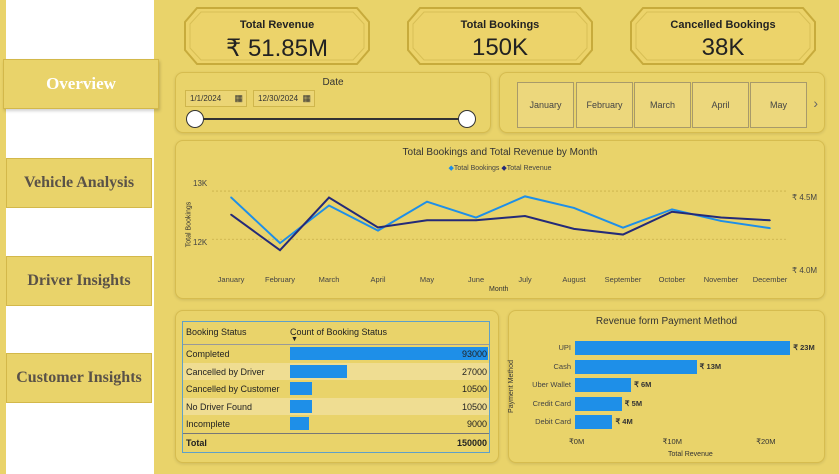 This screenshot has height=474, width=839. What do you see at coordinates (564, 347) in the screenshot?
I see `bar-category-label: UPI` at bounding box center [564, 347].